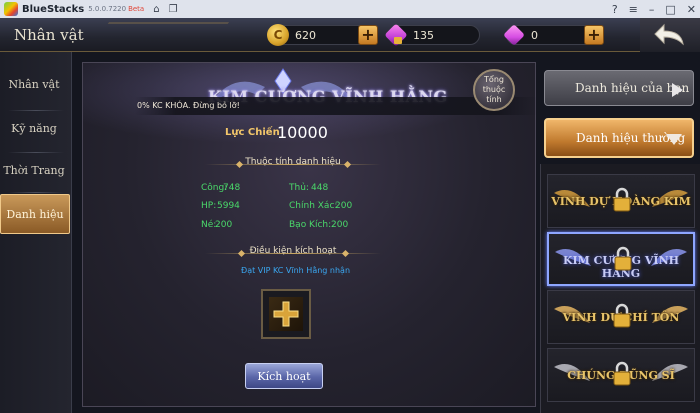  I want to click on back-button, so click(670, 35).